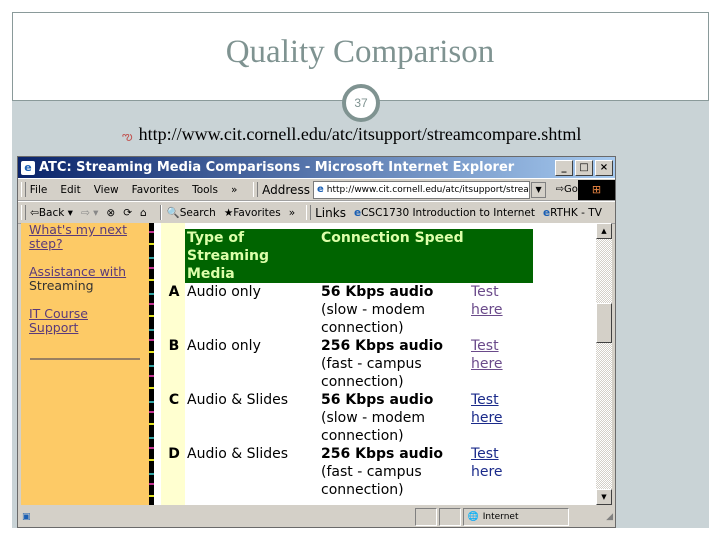  I want to click on favorites-label: Favorites, so click(257, 212).